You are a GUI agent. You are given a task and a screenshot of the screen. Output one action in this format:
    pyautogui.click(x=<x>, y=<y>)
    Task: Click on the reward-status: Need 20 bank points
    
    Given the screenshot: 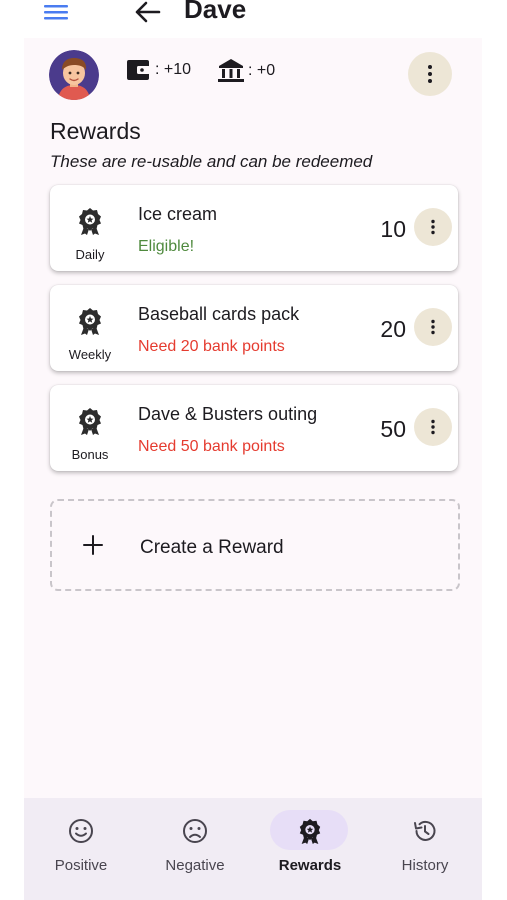 What is the action you would take?
    pyautogui.click(x=211, y=346)
    